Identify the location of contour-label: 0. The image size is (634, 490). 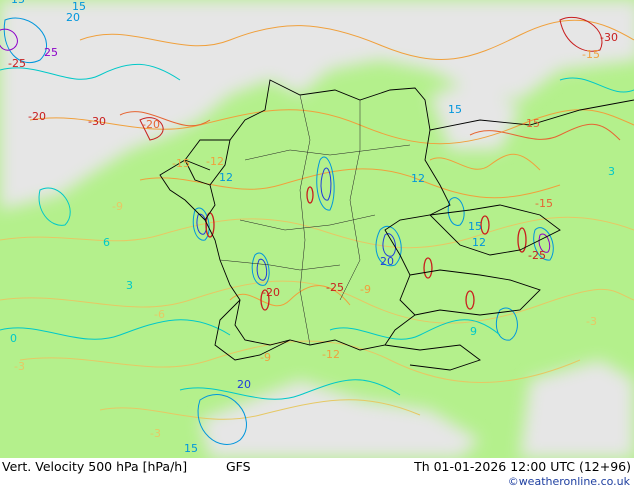
(13, 338).